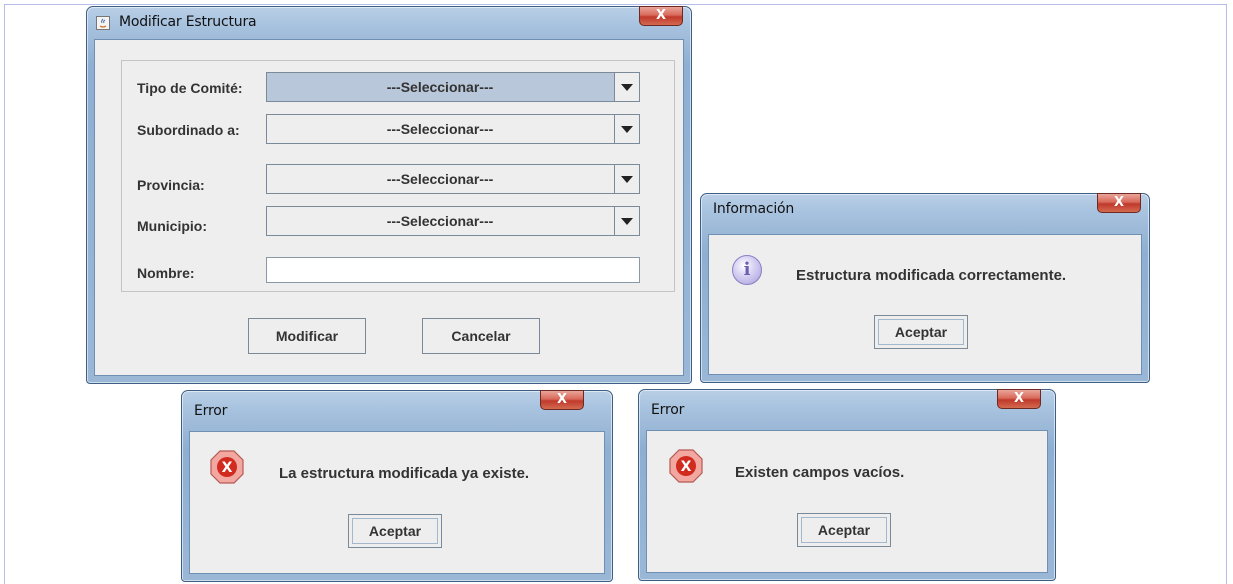 The width and height of the screenshot is (1233, 584). Describe the element at coordinates (440, 129) in the screenshot. I see `subordinado-value: ---Seleccionar---` at that location.